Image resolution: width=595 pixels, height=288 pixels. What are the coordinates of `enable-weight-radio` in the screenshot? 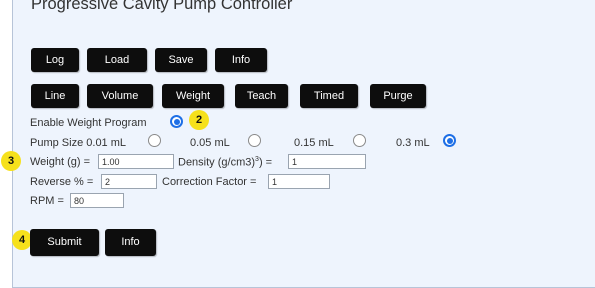 It's located at (176, 121).